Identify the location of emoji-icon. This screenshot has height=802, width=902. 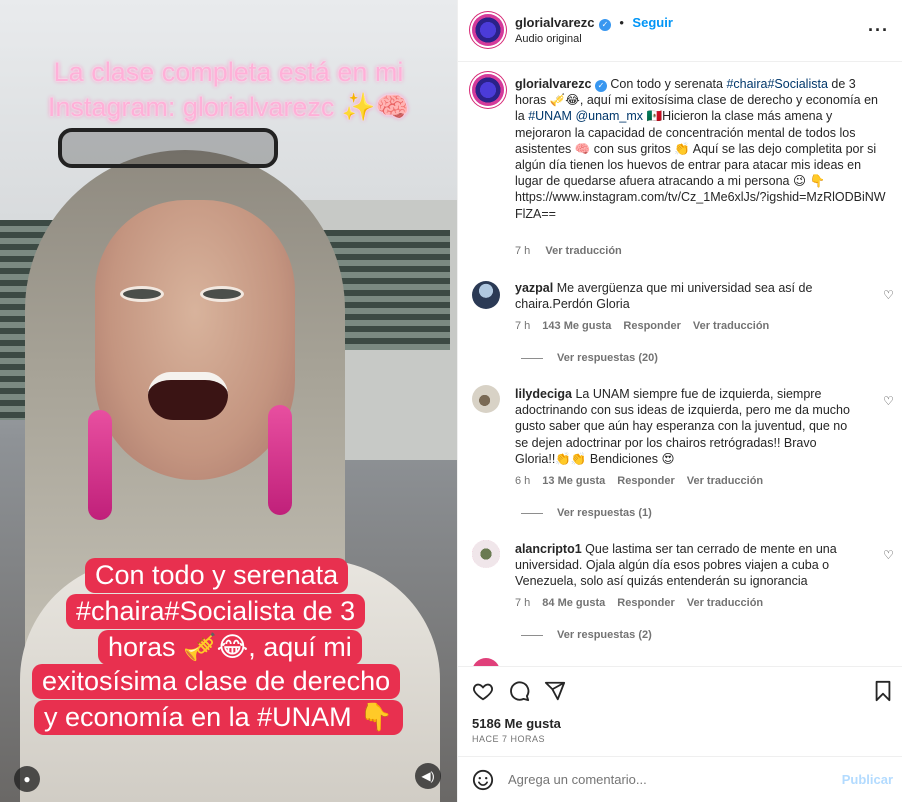
(483, 780).